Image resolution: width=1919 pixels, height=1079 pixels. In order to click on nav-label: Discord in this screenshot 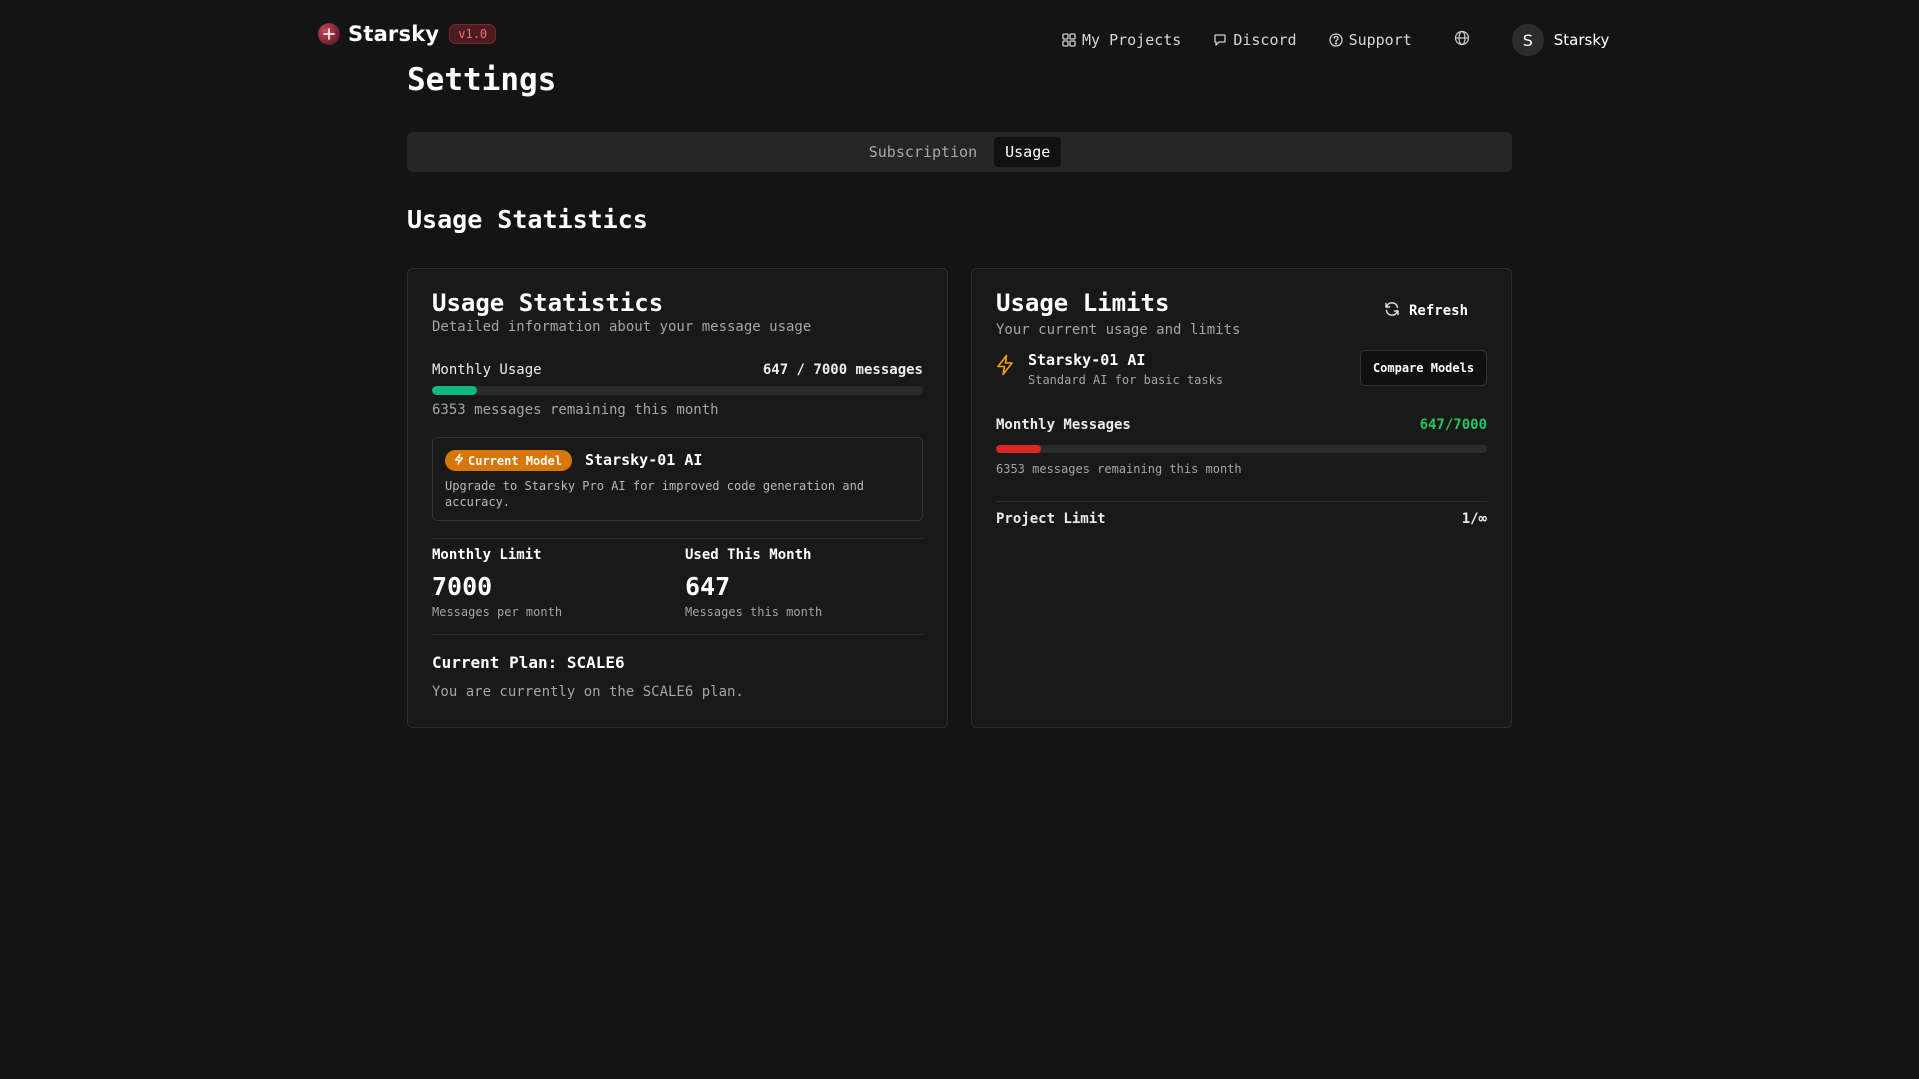, I will do `click(1265, 40)`.